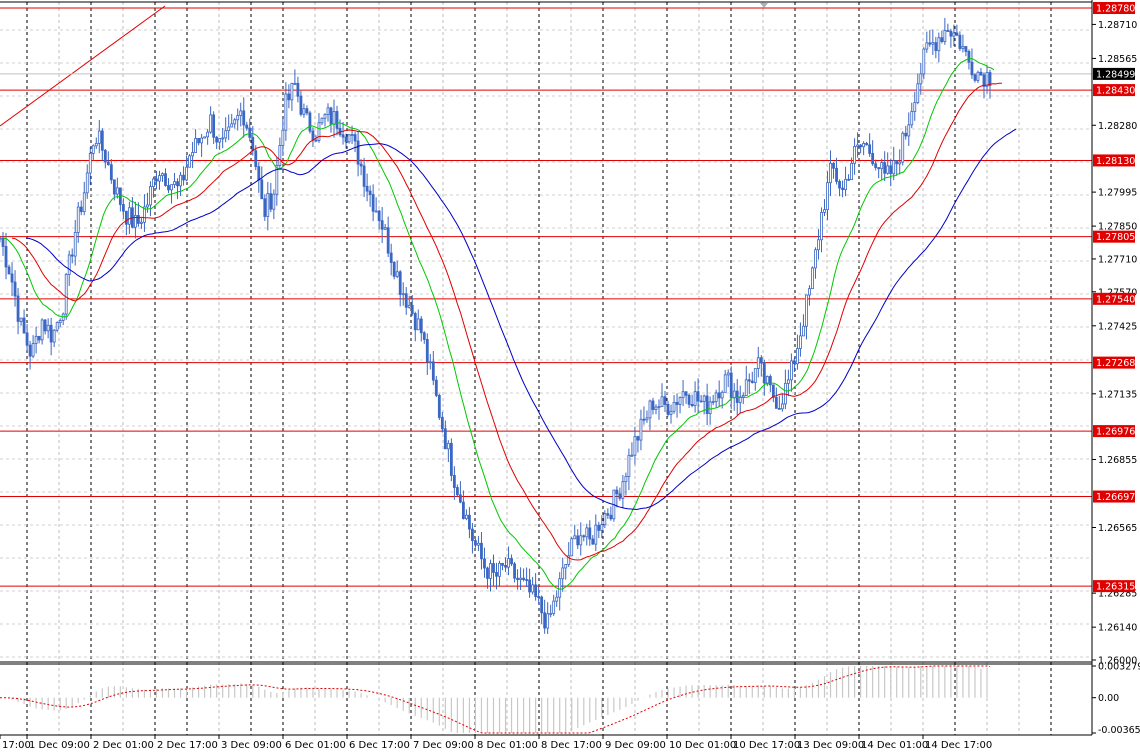  I want to click on indicator-tick-label: 0.003279, so click(1119, 667).